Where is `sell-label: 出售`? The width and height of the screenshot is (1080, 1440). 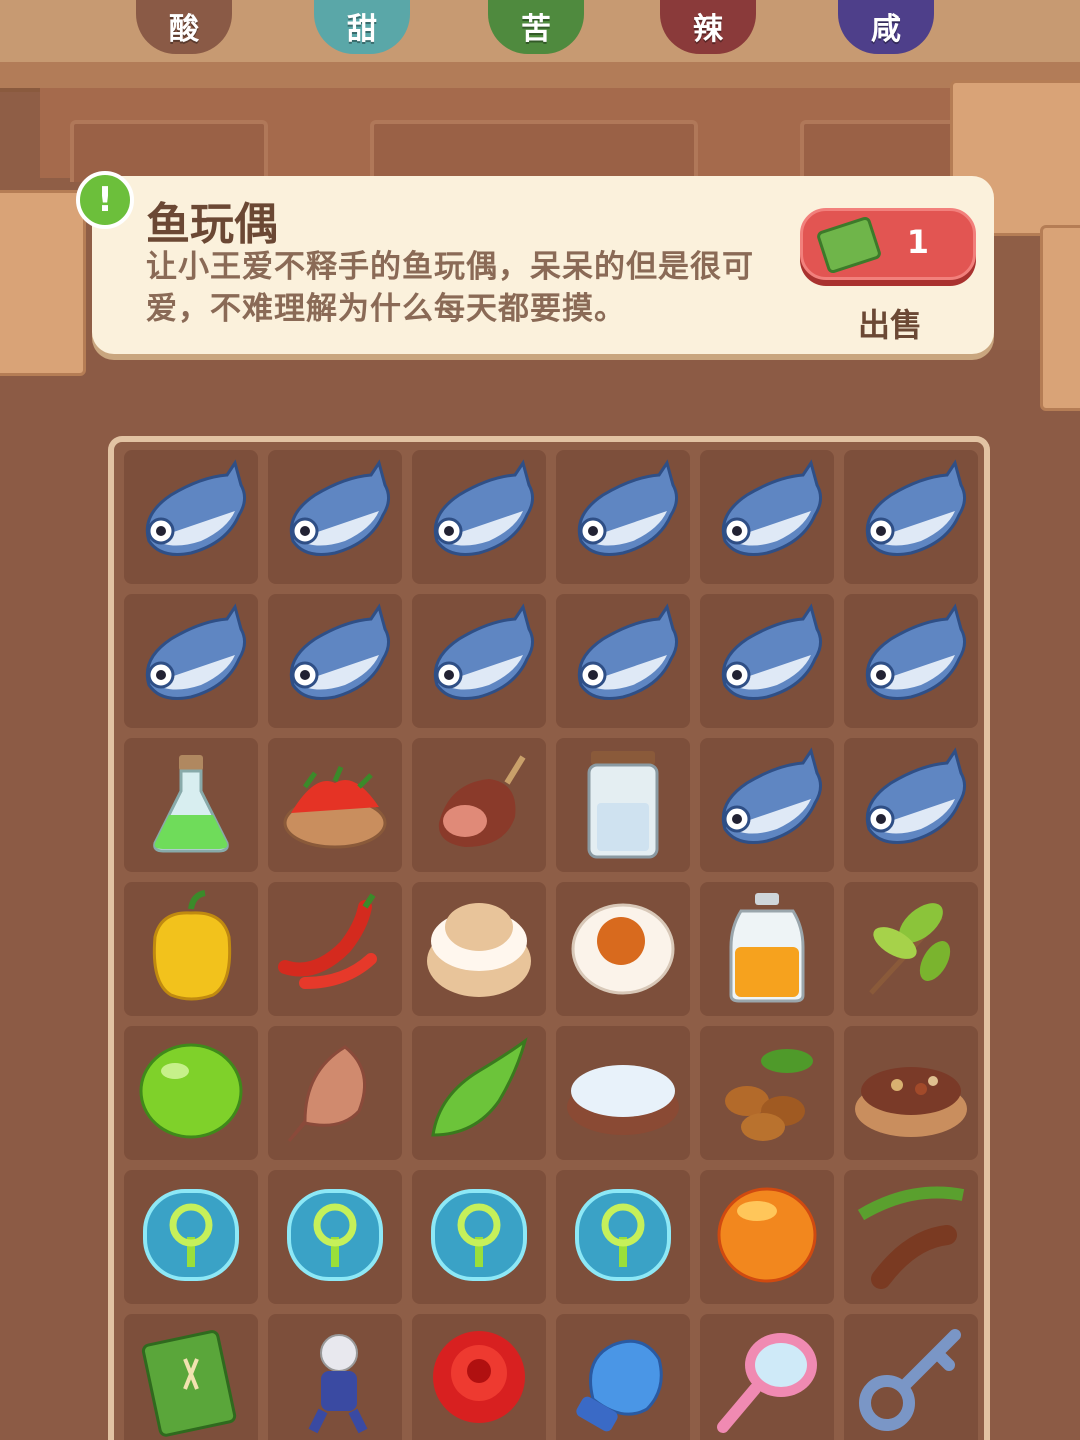
sell-label: 出售 is located at coordinates (890, 325).